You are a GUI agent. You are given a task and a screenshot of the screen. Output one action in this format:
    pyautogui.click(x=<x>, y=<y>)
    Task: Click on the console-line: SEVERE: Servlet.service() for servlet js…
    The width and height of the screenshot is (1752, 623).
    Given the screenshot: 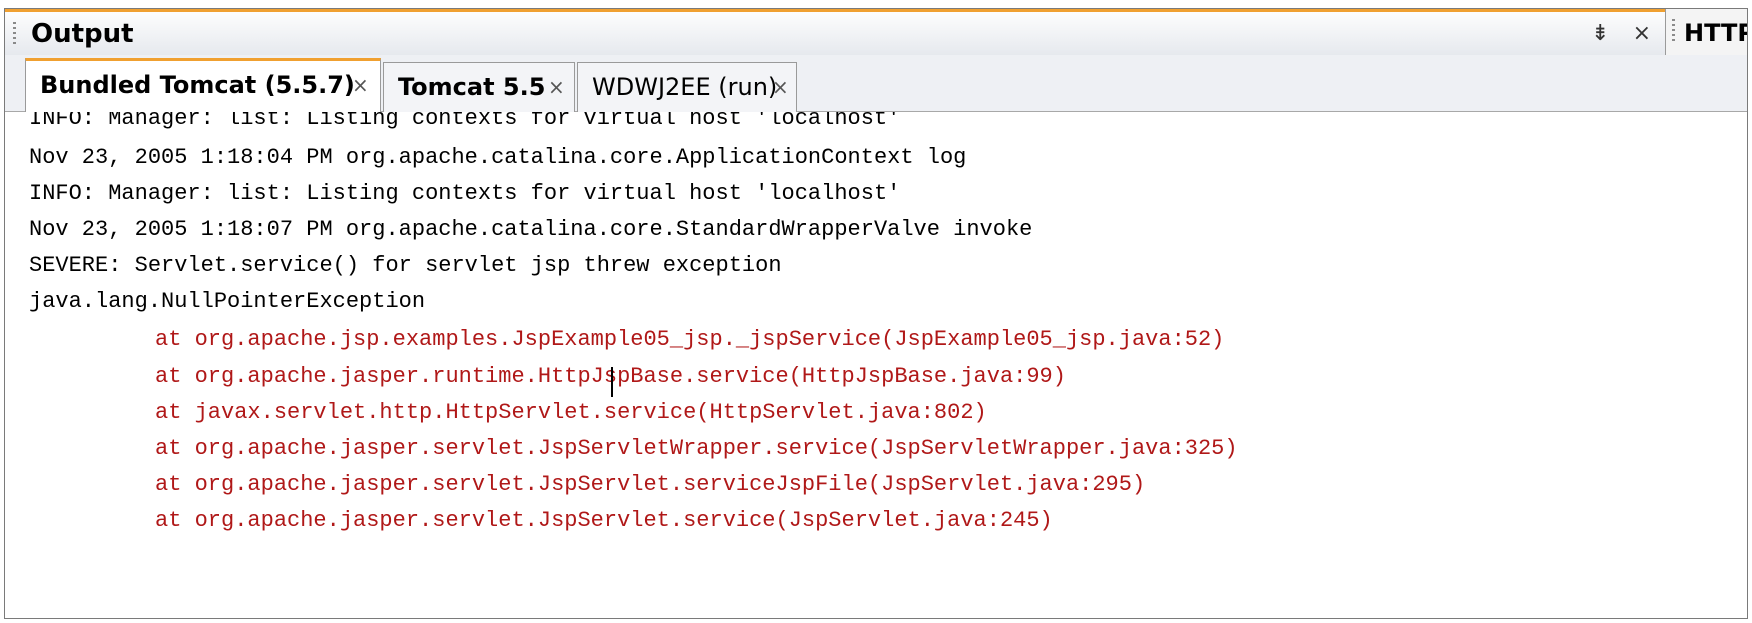 What is the action you would take?
    pyautogui.click(x=405, y=265)
    